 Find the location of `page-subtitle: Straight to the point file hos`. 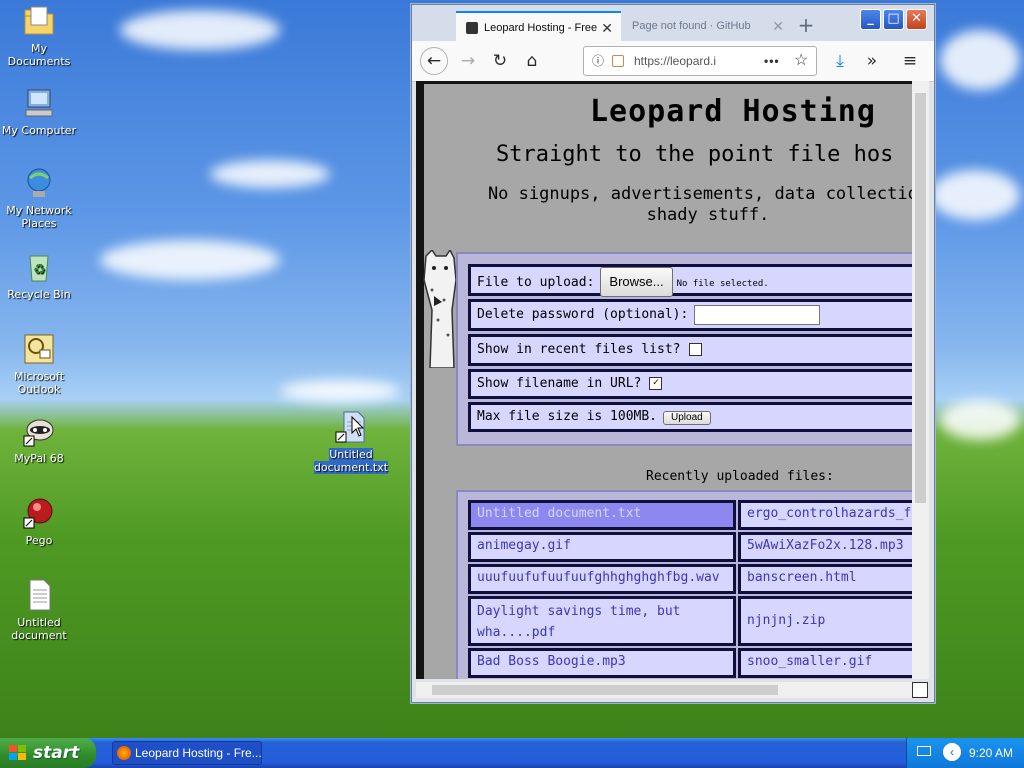

page-subtitle: Straight to the point file hos is located at coordinates (695, 154).